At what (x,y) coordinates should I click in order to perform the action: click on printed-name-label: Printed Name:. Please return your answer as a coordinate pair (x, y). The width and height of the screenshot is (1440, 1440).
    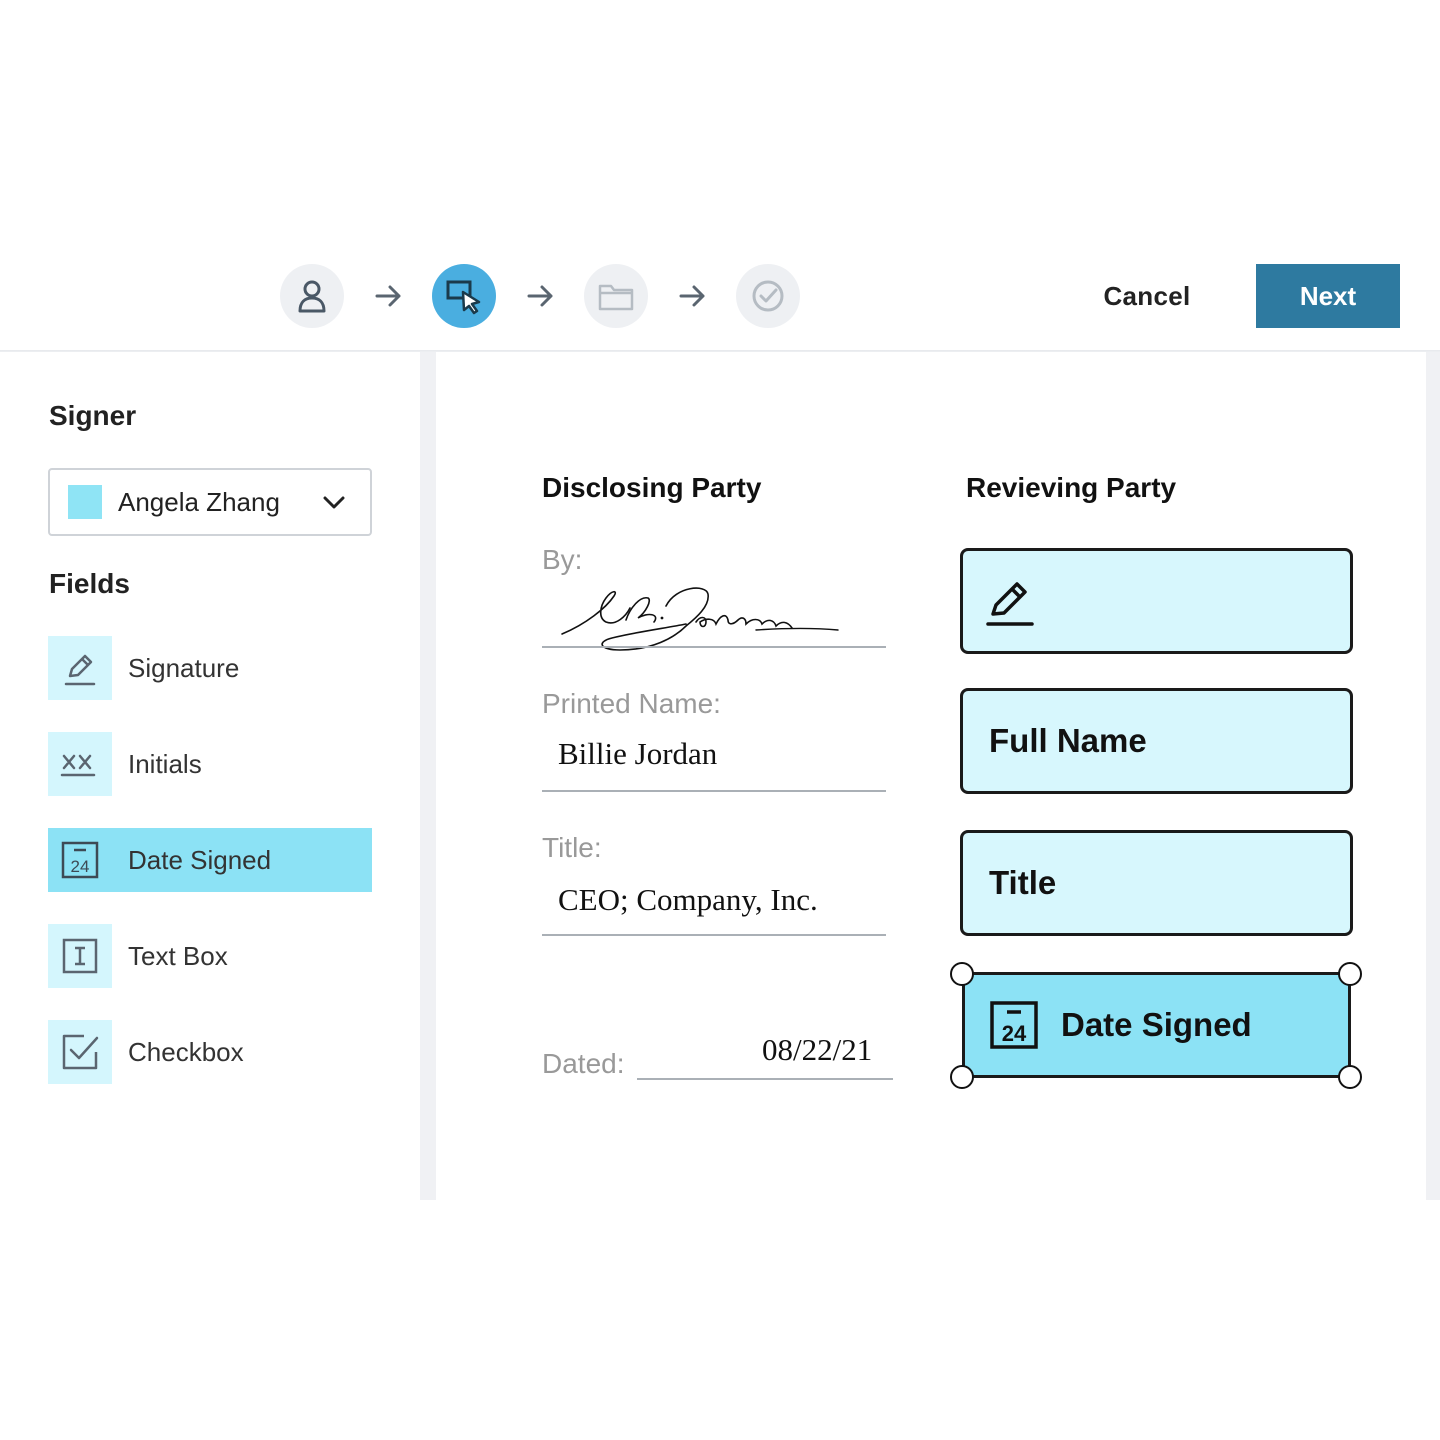
    Looking at the image, I should click on (631, 703).